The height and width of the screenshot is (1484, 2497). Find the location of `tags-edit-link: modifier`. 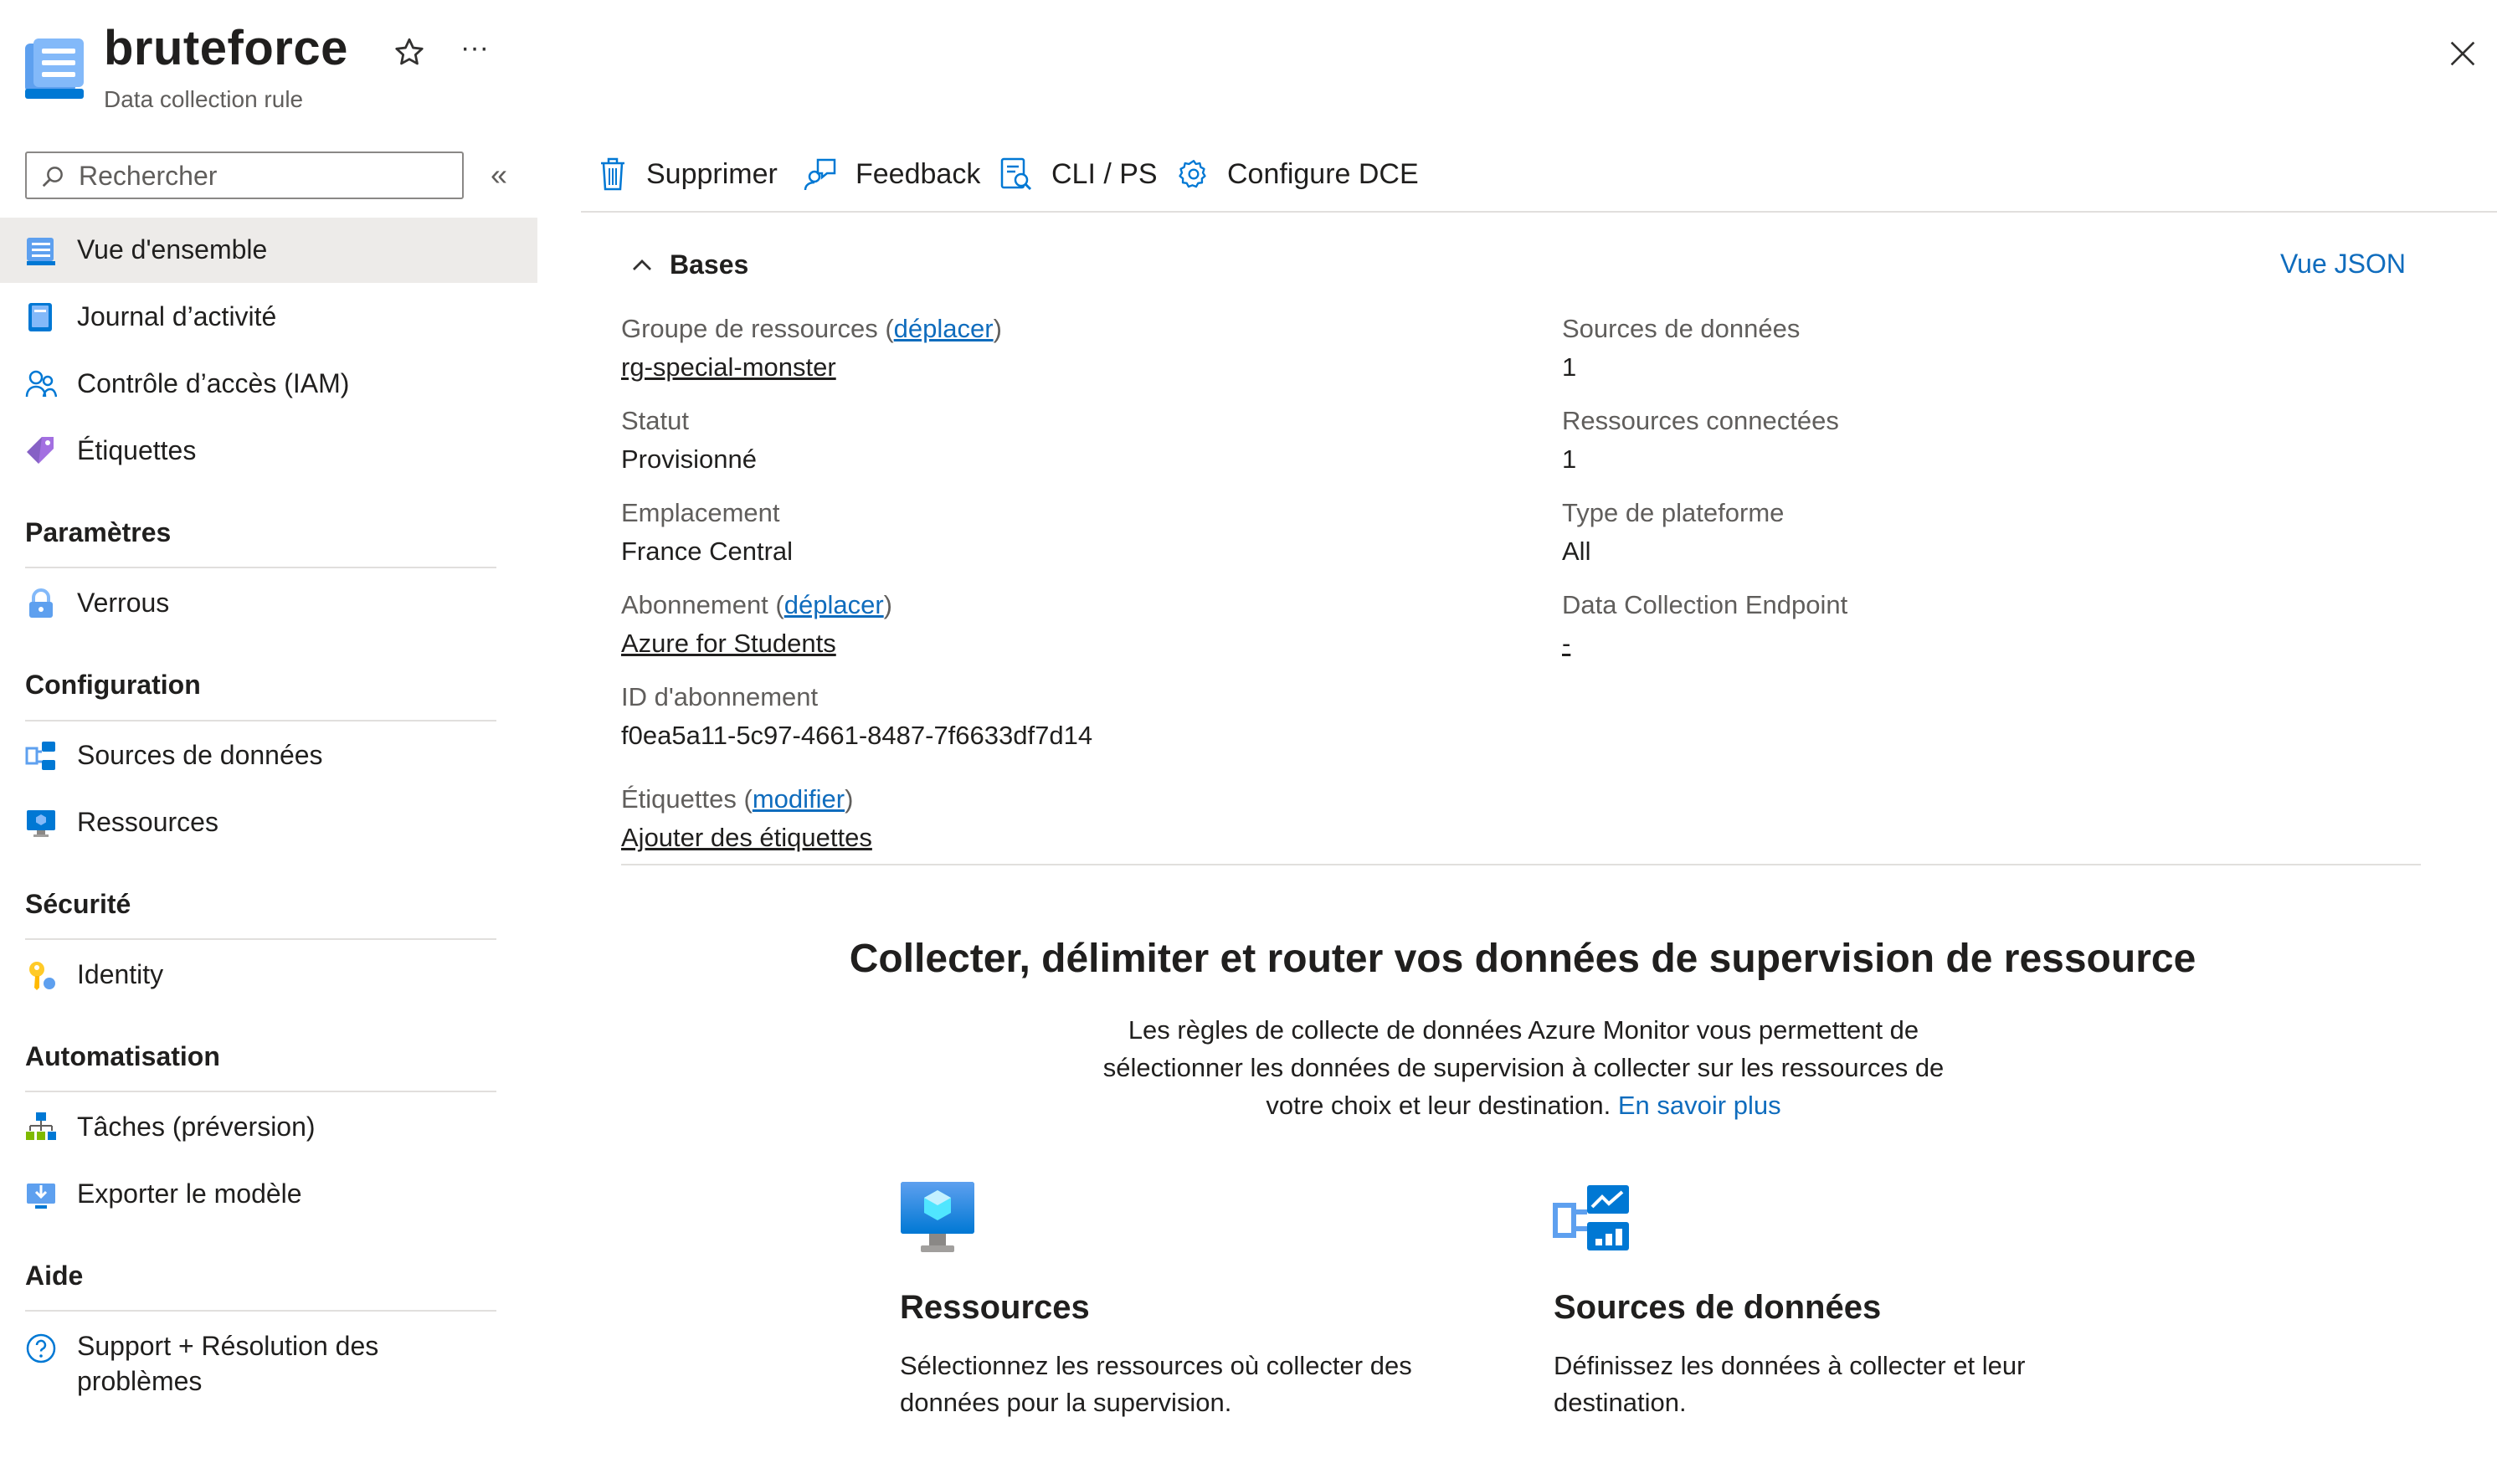

tags-edit-link: modifier is located at coordinates (799, 799).